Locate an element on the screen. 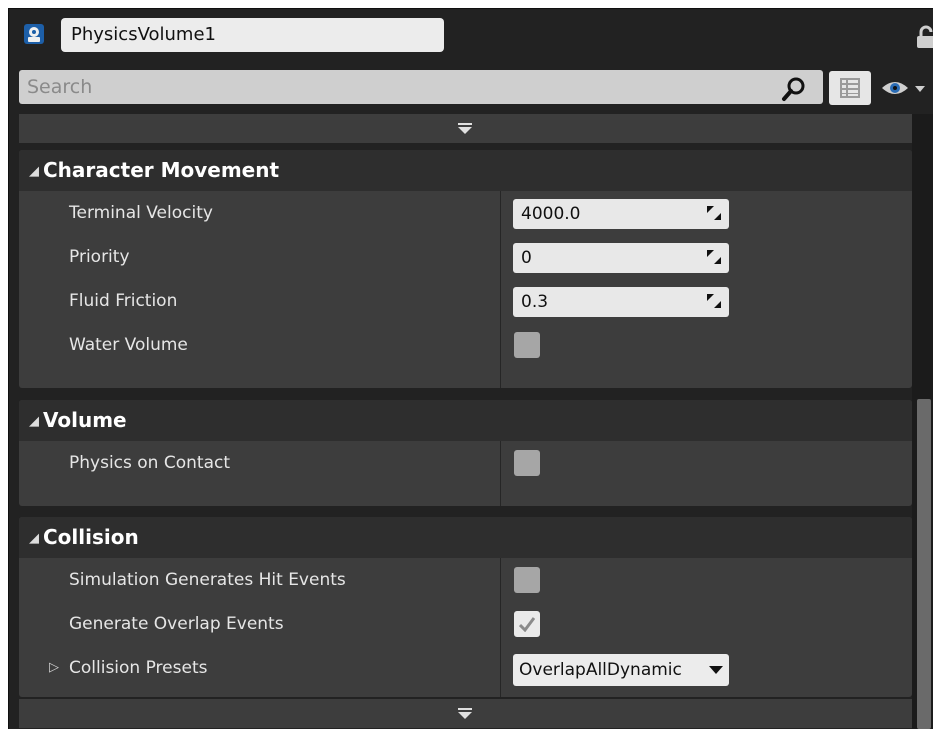  checkmark-icon is located at coordinates (527, 624).